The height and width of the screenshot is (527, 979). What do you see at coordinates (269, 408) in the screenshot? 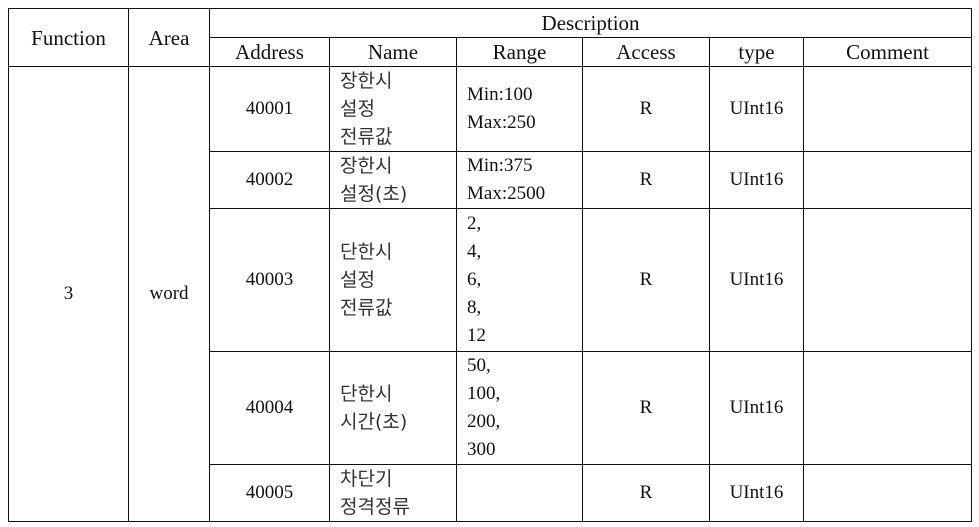
I see `address-cell: 40004` at bounding box center [269, 408].